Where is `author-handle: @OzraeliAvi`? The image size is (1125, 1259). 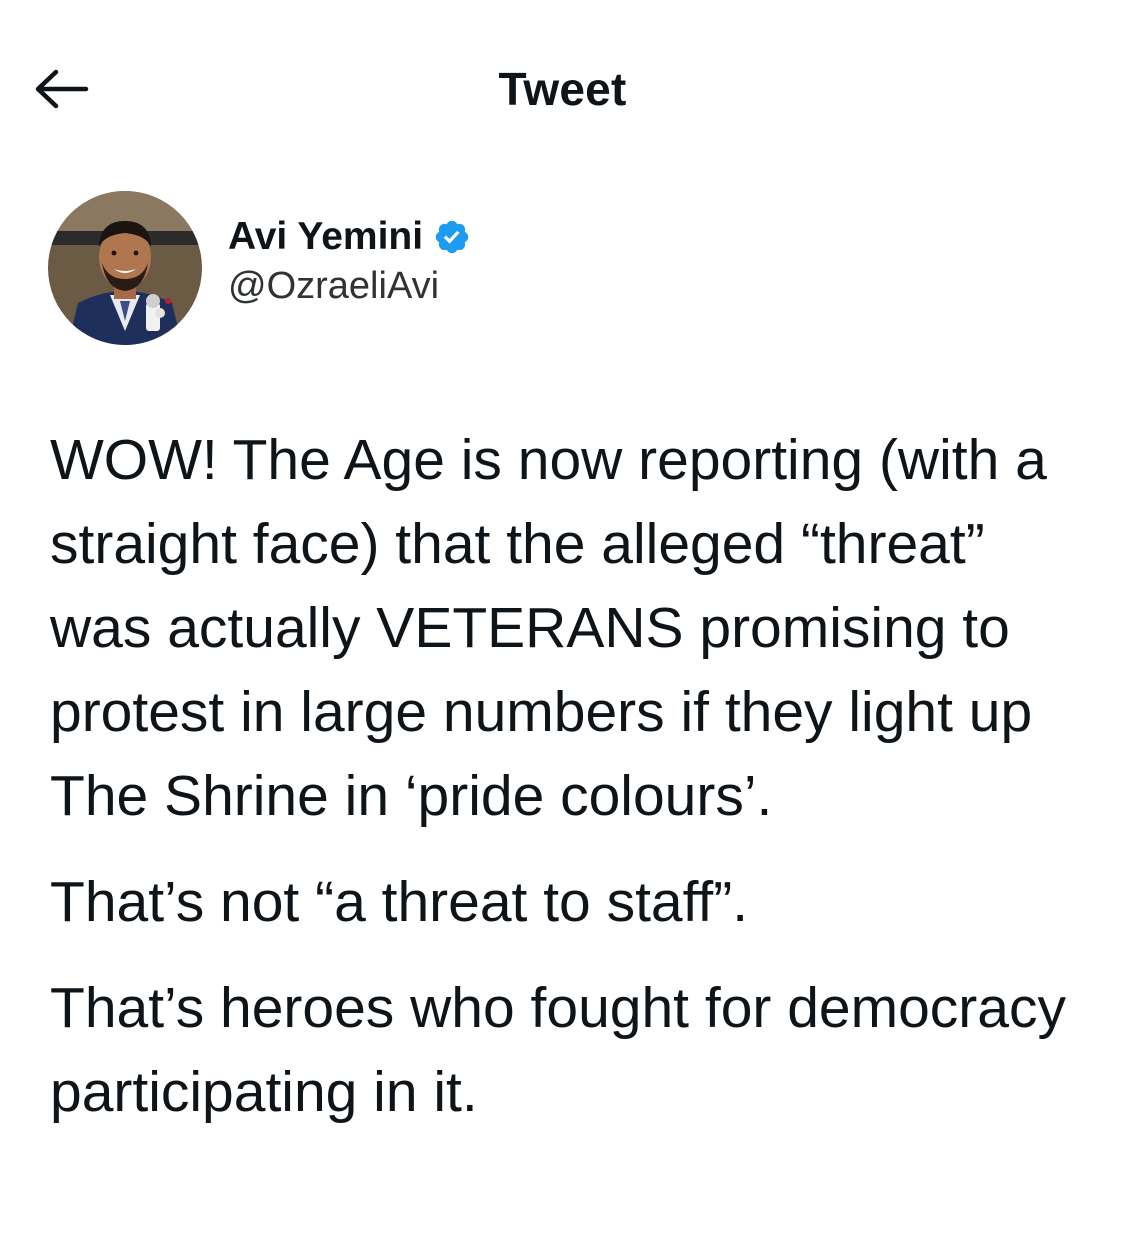
author-handle: @OzraeliAvi is located at coordinates (349, 286).